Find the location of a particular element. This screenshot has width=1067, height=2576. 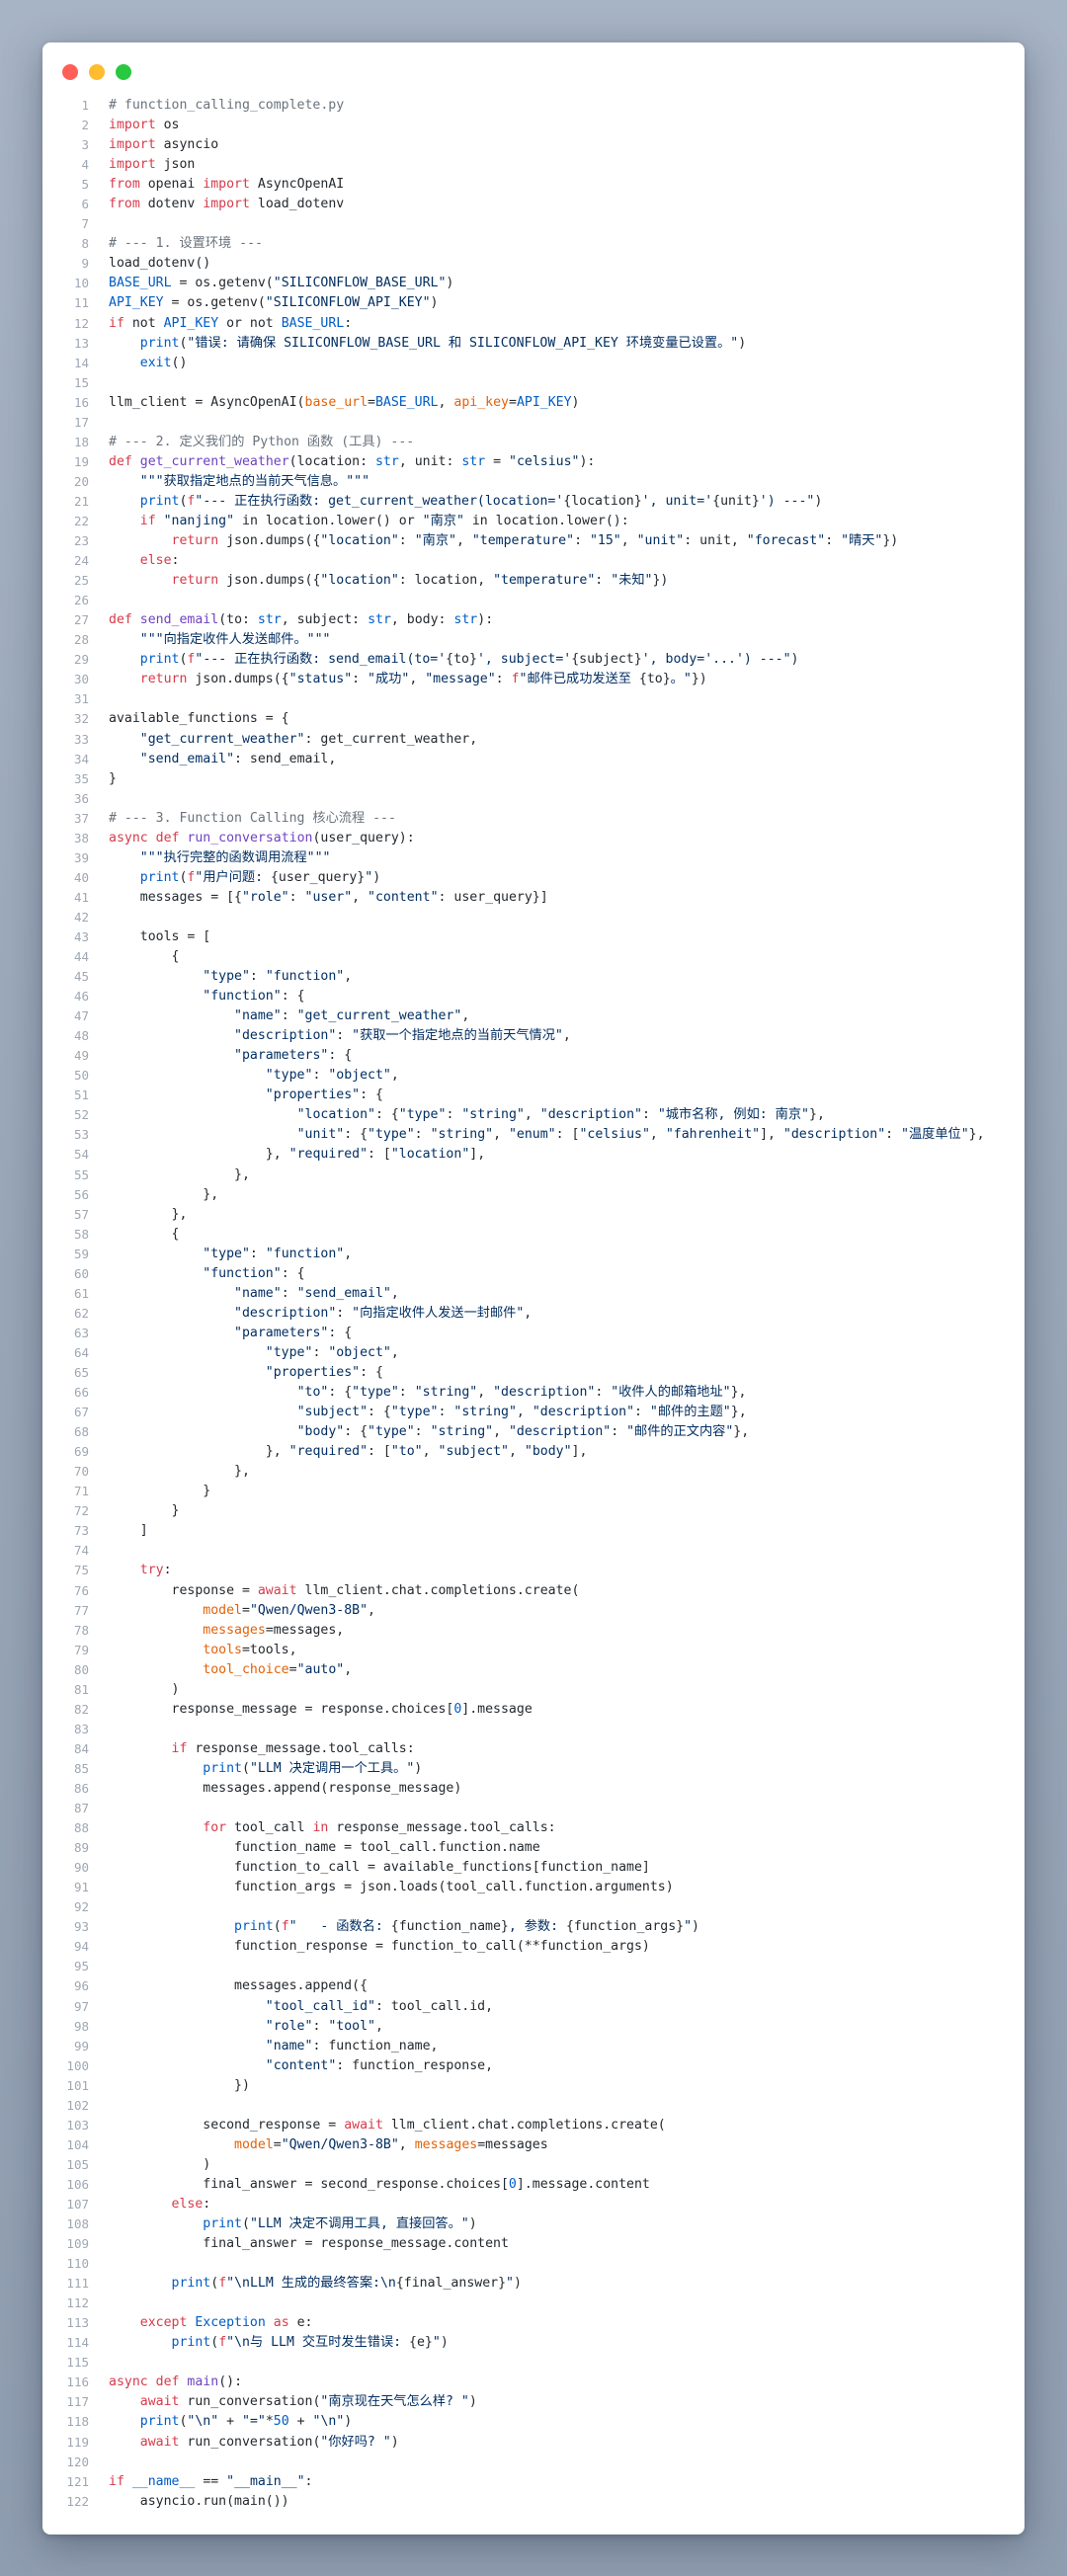

code-text: ] is located at coordinates (128, 1531).